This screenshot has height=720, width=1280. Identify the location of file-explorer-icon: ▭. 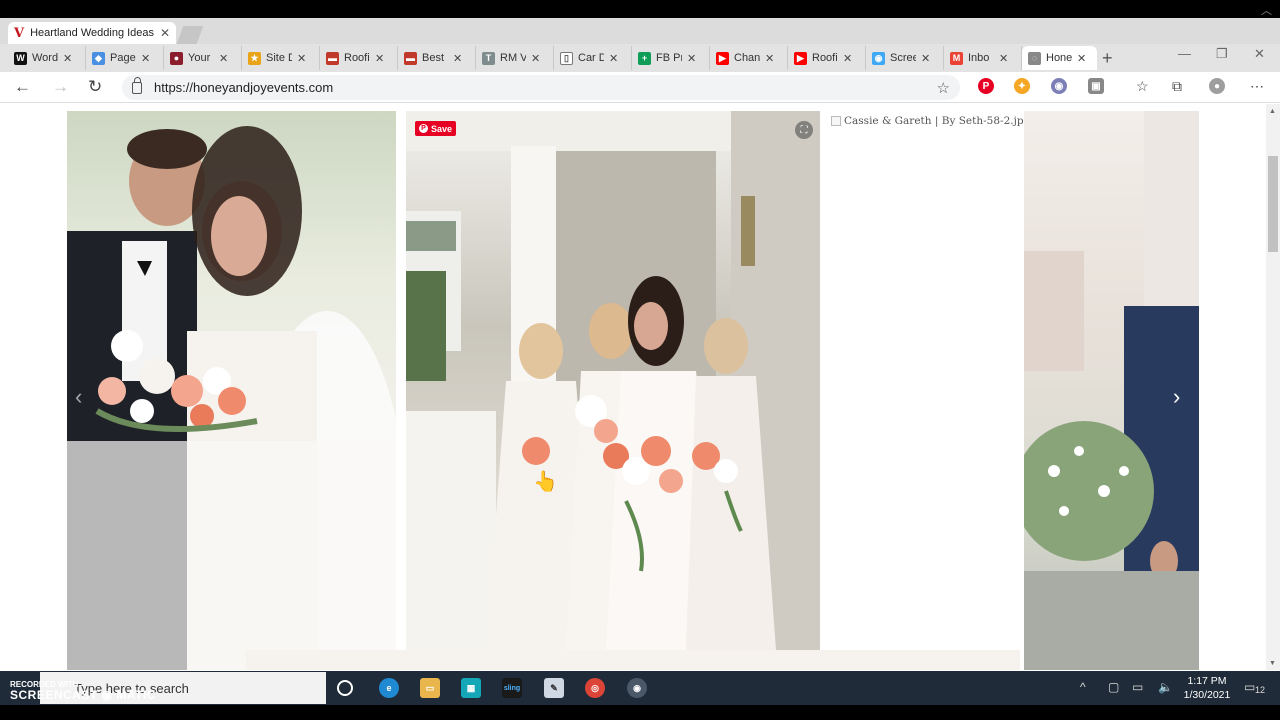
(430, 688).